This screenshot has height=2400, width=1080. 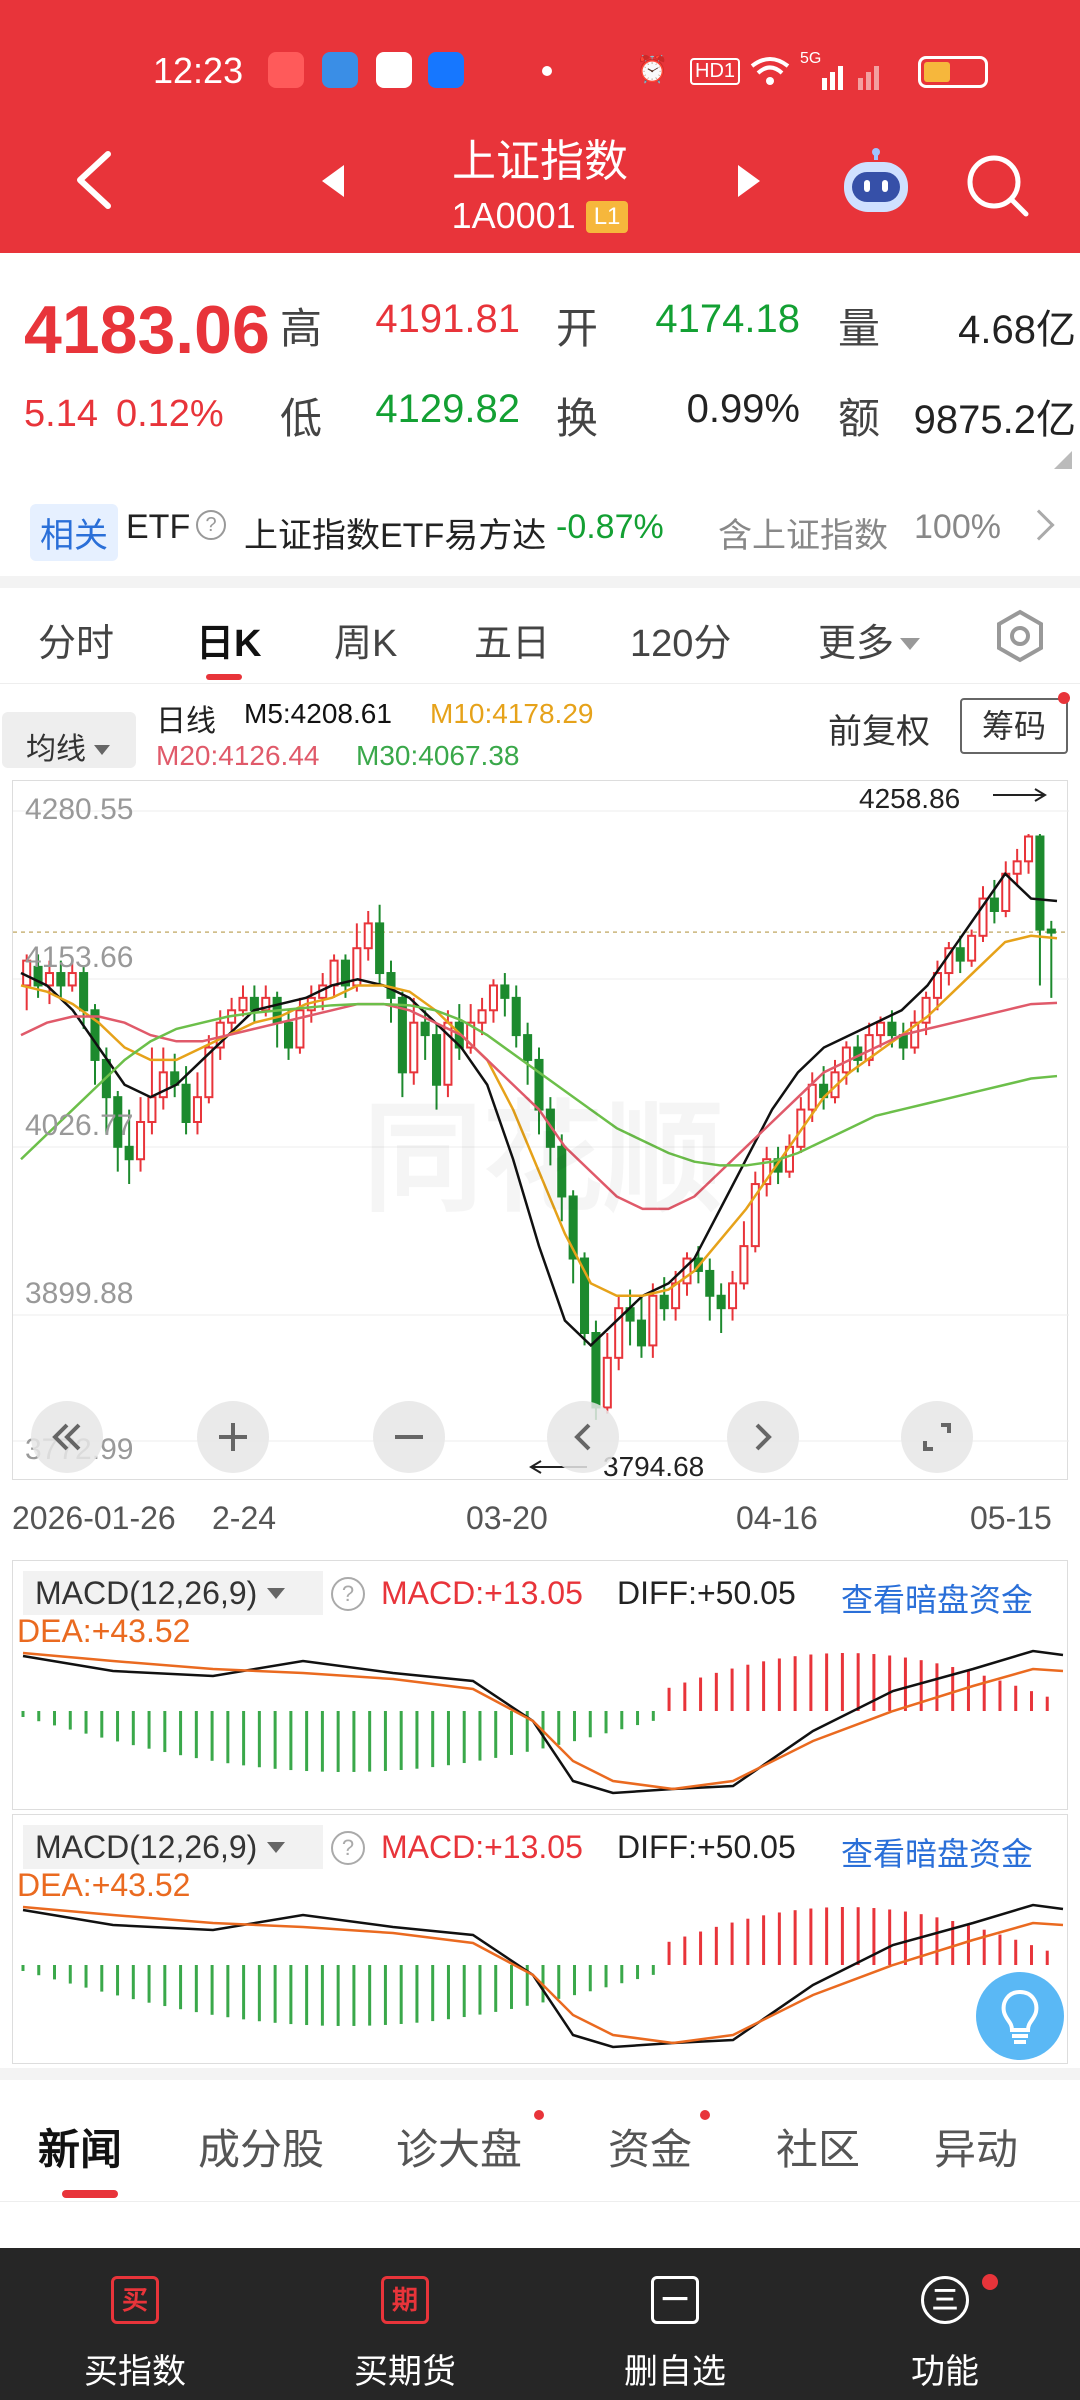 I want to click on open-value: 4174.18, so click(x=727, y=319).